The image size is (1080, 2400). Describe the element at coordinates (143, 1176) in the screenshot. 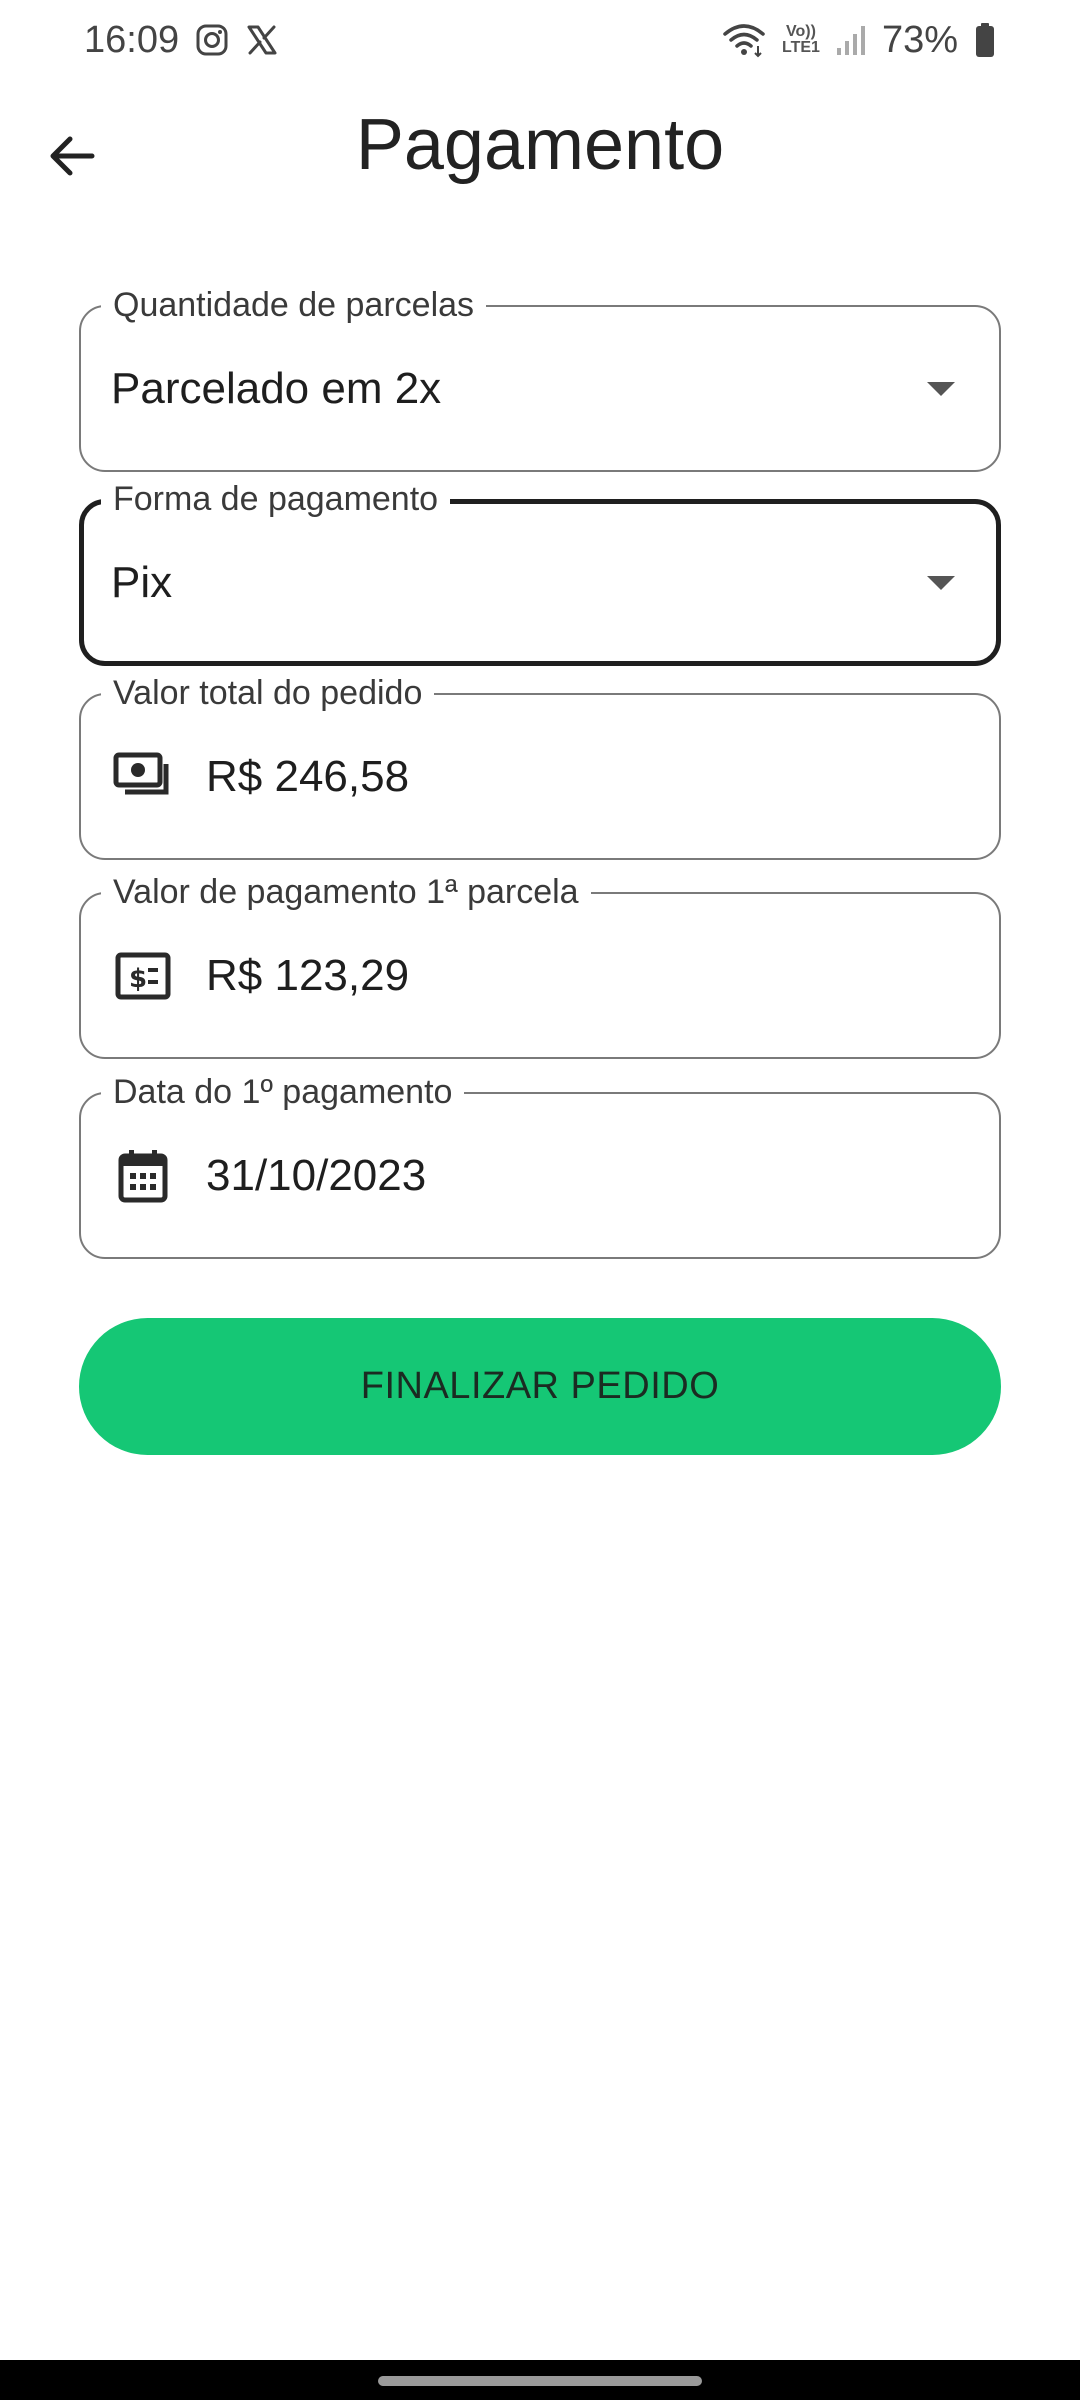

I see `calendar-icon` at that location.